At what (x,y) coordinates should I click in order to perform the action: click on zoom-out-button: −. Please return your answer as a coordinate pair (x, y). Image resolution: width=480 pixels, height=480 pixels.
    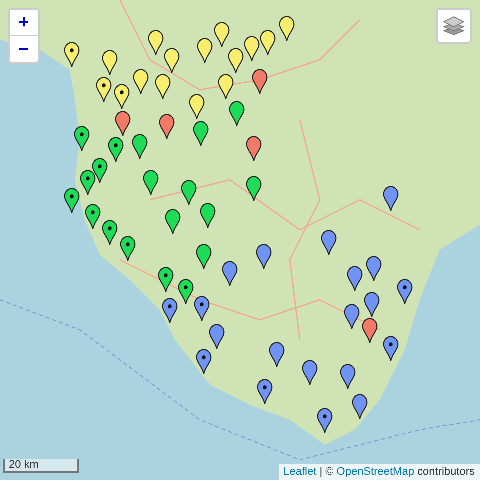
    Looking at the image, I should click on (24, 49).